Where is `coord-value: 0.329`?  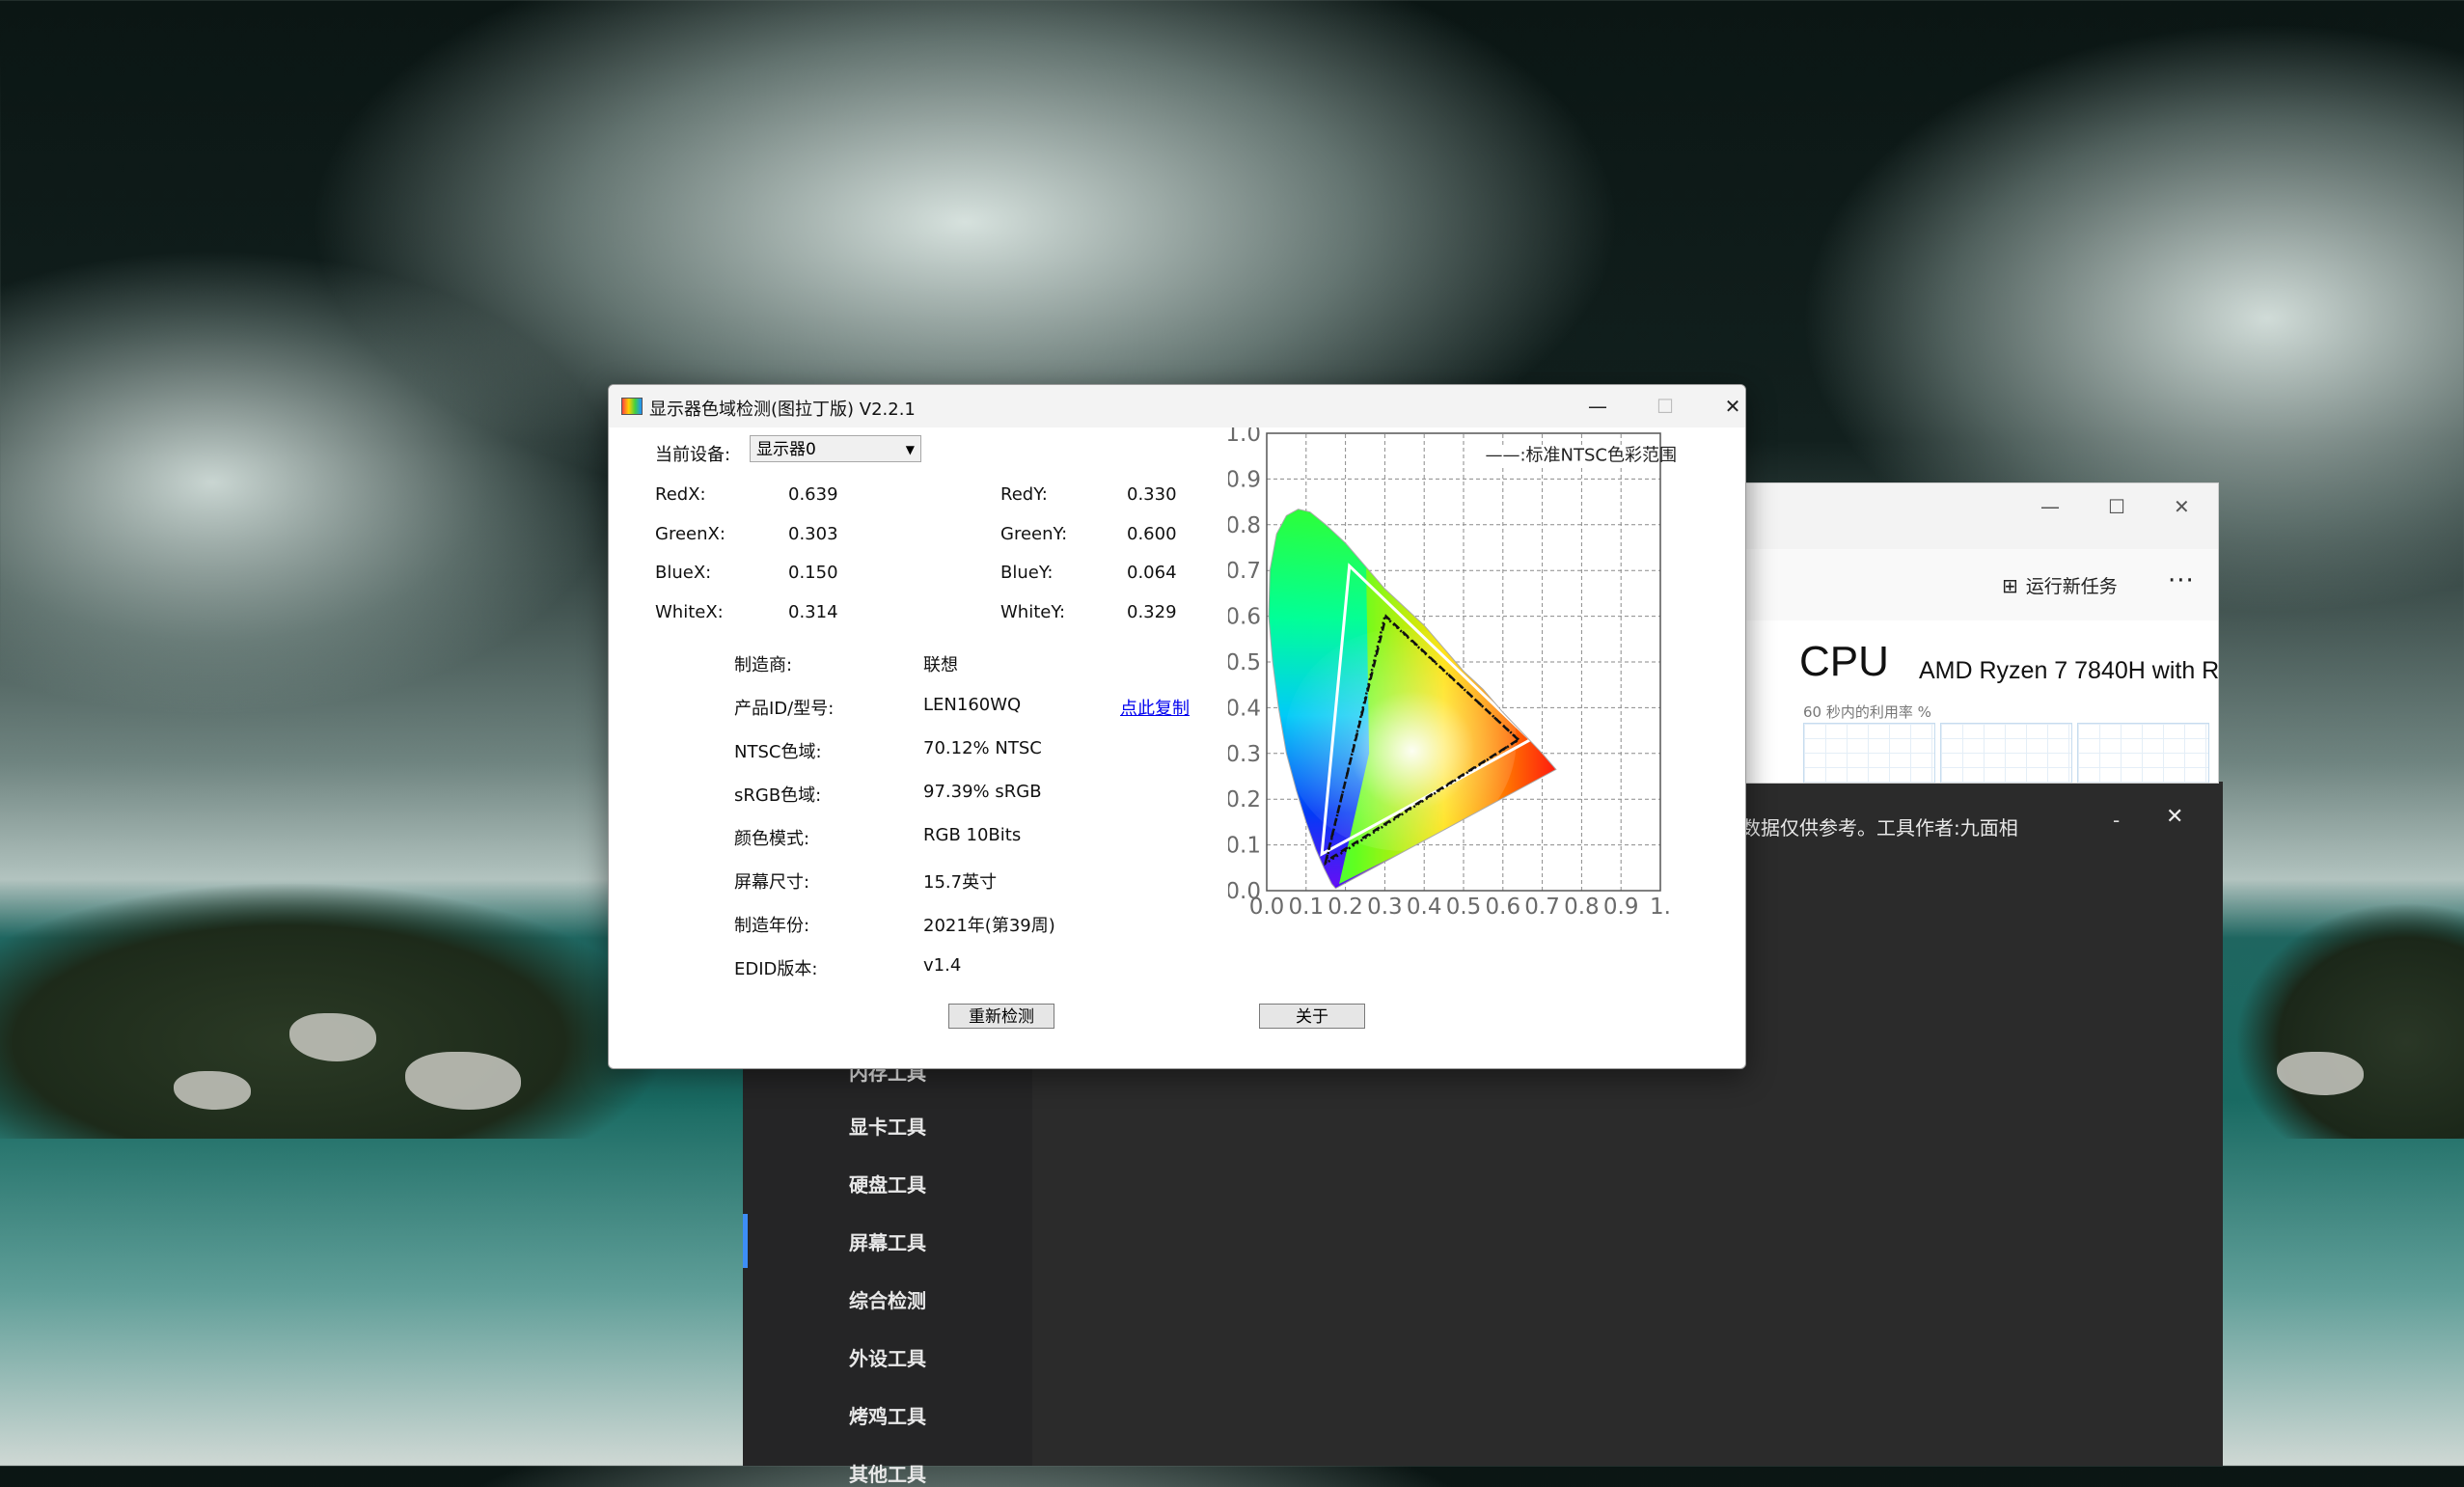 coord-value: 0.329 is located at coordinates (1152, 612).